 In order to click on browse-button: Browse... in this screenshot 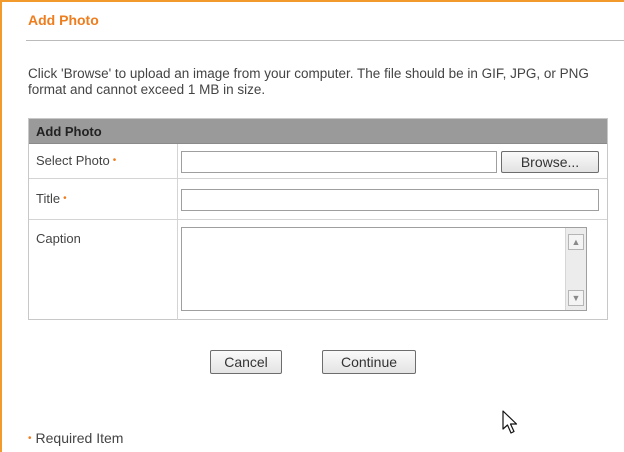, I will do `click(550, 162)`.